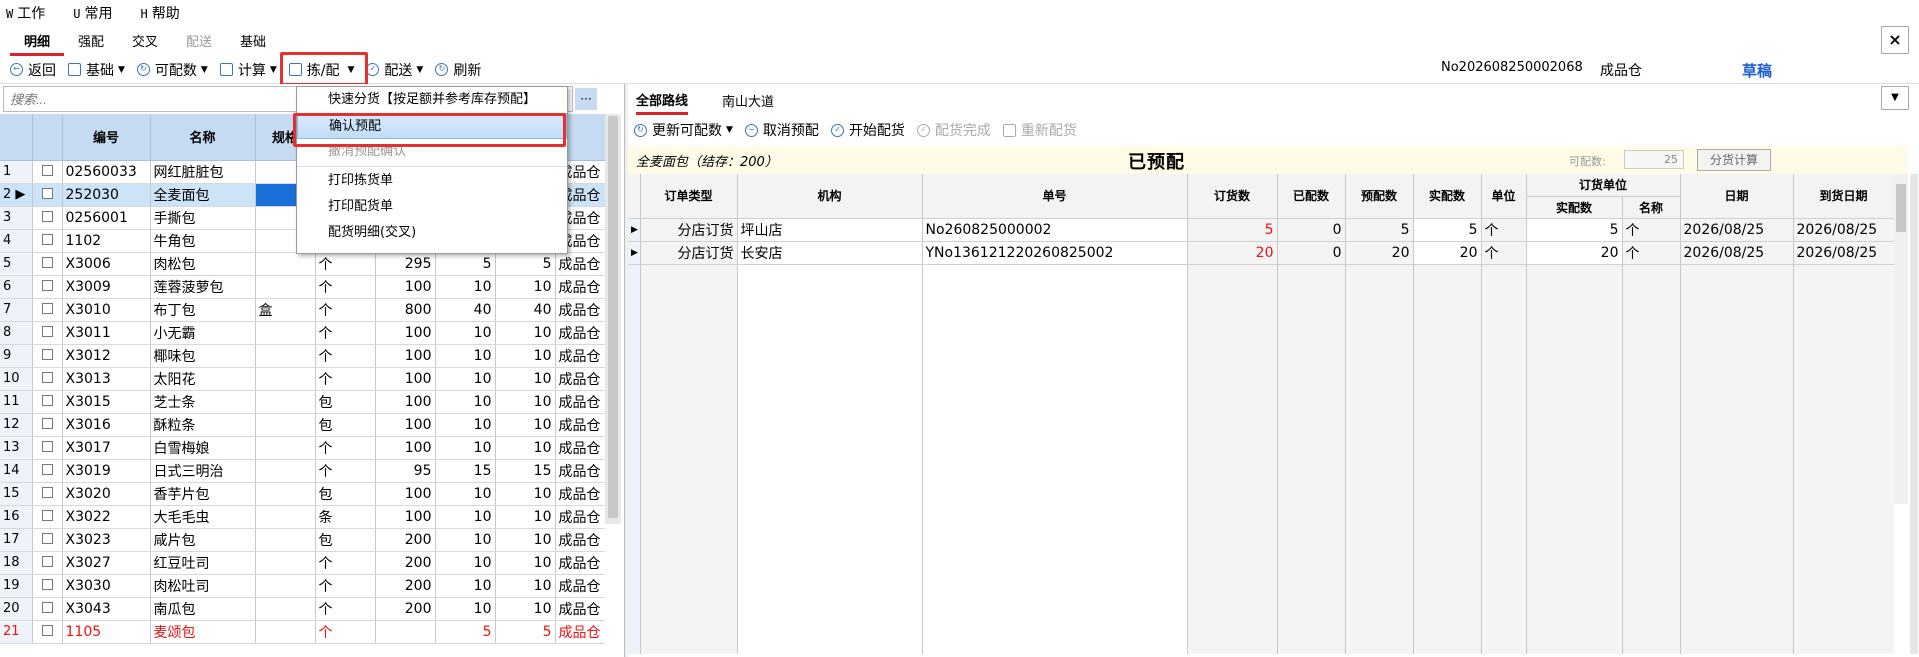  Describe the element at coordinates (1447, 253) in the screenshot. I see `cell-actual: 20` at that location.